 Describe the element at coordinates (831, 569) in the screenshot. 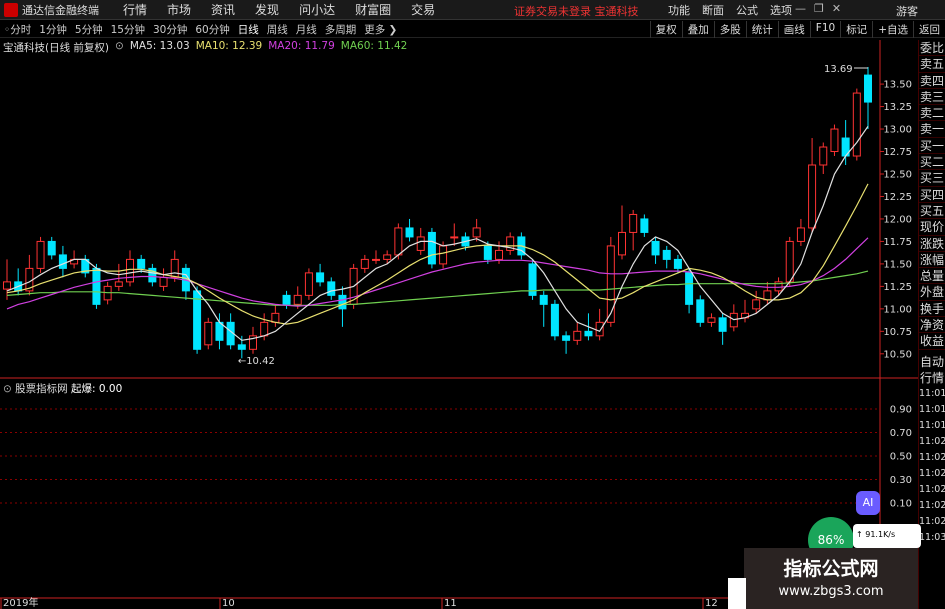

I see `watermark-title: 指标公式网` at that location.